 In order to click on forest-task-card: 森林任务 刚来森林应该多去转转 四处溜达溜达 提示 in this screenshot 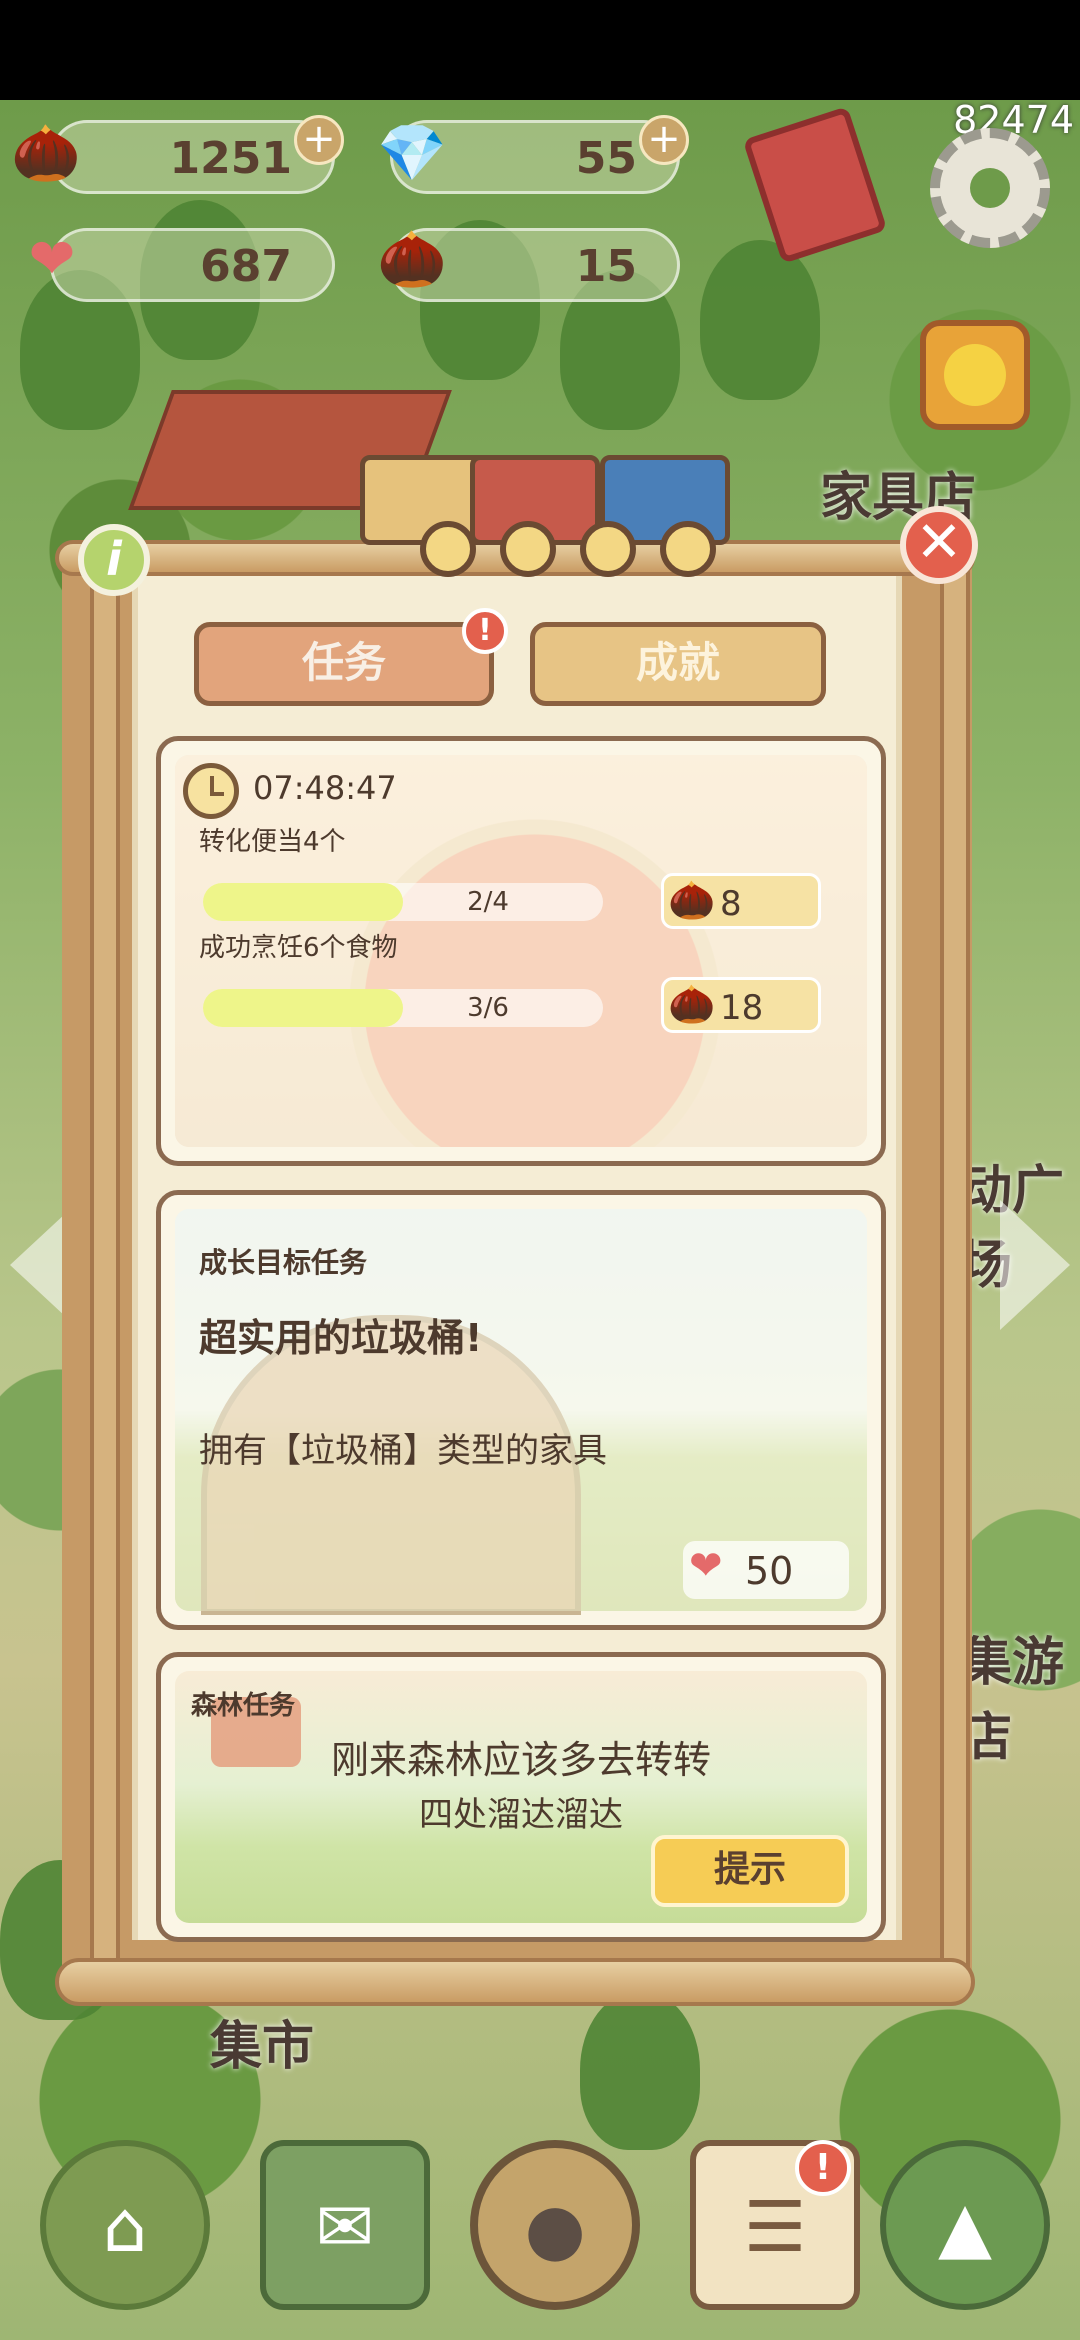, I will do `click(521, 1797)`.